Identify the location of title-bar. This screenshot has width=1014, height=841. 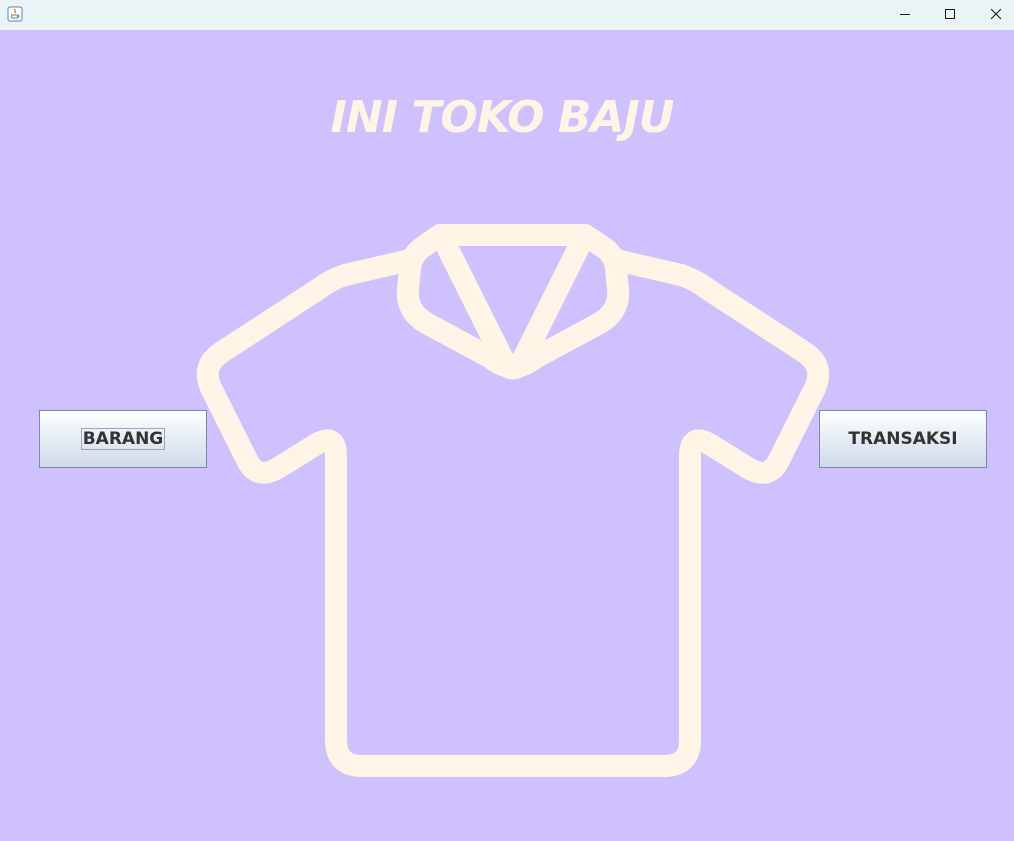
(507, 15).